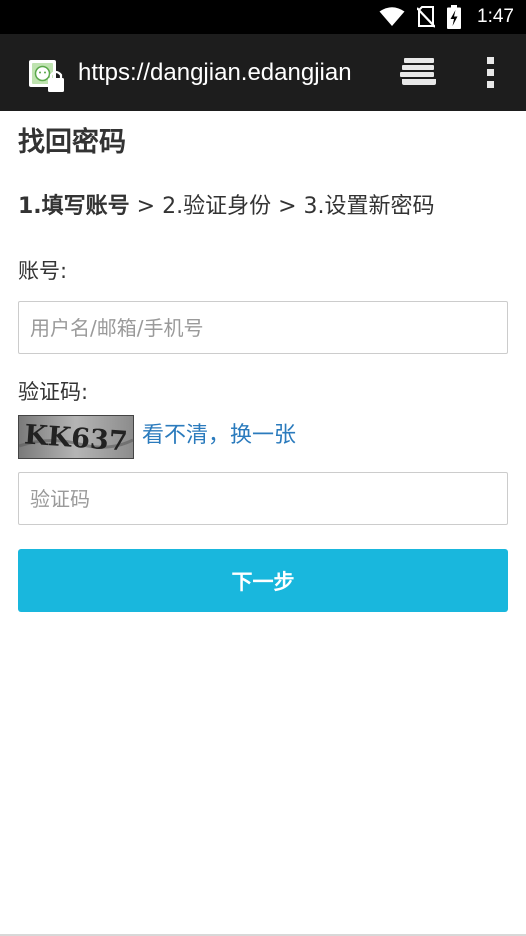 The width and height of the screenshot is (526, 936). Describe the element at coordinates (47, 77) in the screenshot. I see `site-lock-icon` at that location.